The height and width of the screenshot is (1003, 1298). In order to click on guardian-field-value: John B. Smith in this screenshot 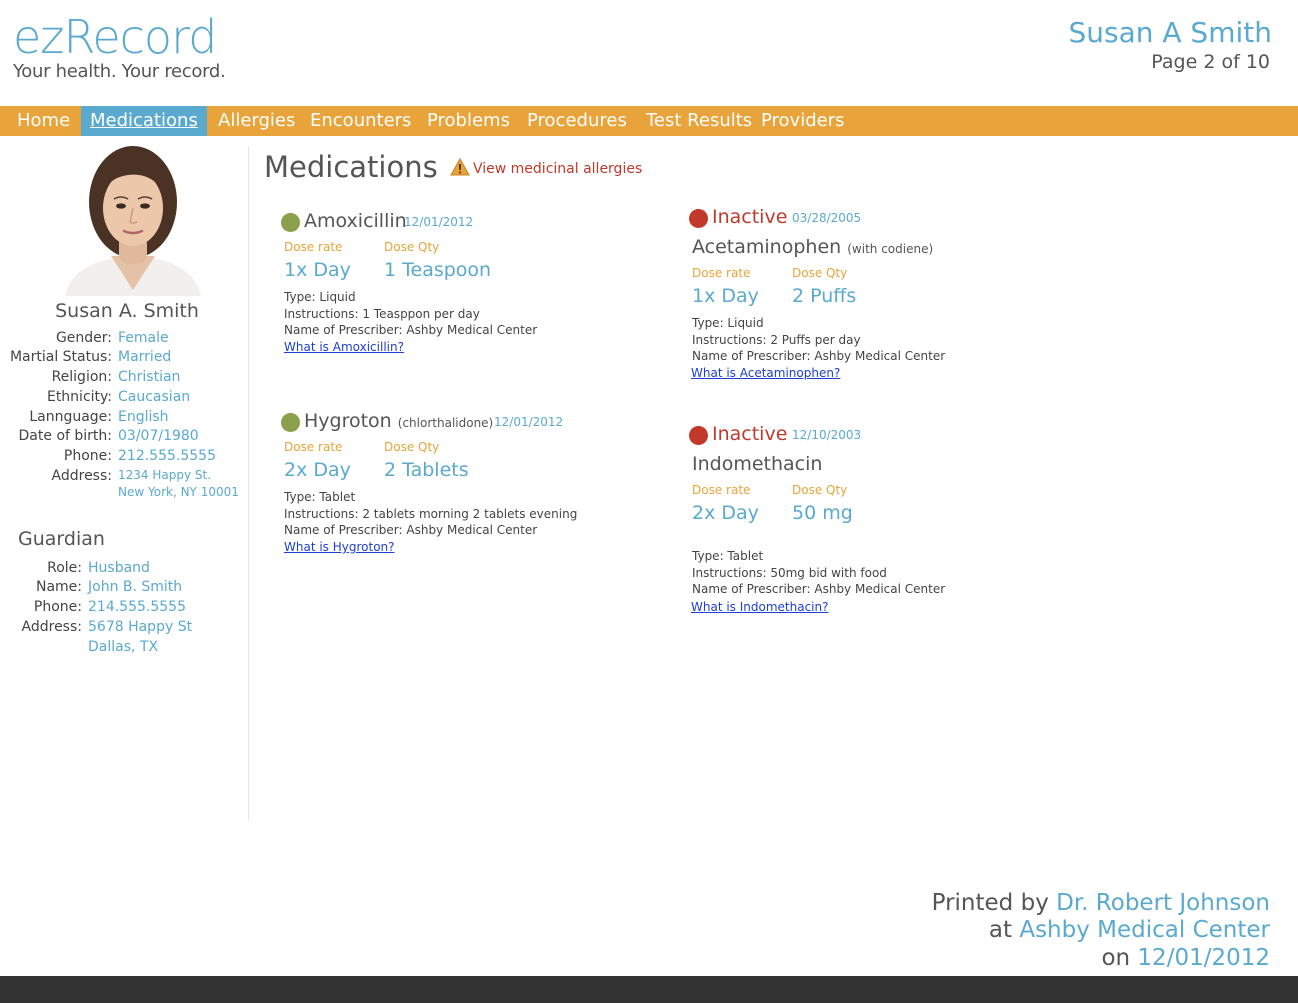, I will do `click(135, 587)`.